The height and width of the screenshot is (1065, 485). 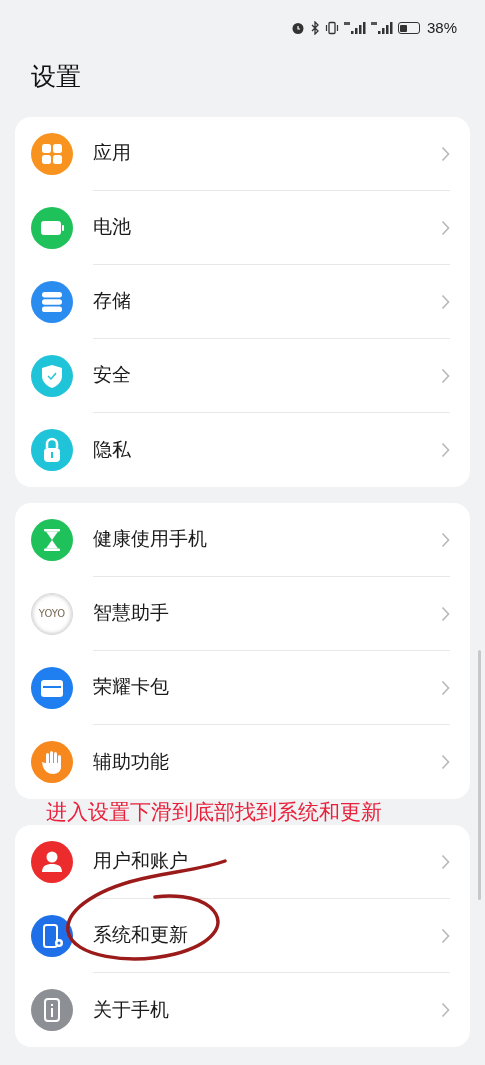 What do you see at coordinates (242, 540) in the screenshot?
I see `settings-item: 健康使用手机` at bounding box center [242, 540].